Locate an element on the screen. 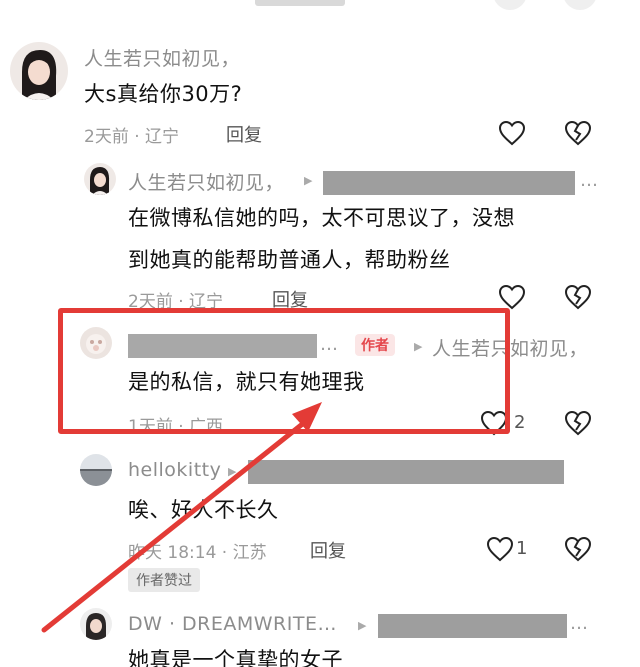  like-count: 1 is located at coordinates (522, 548).